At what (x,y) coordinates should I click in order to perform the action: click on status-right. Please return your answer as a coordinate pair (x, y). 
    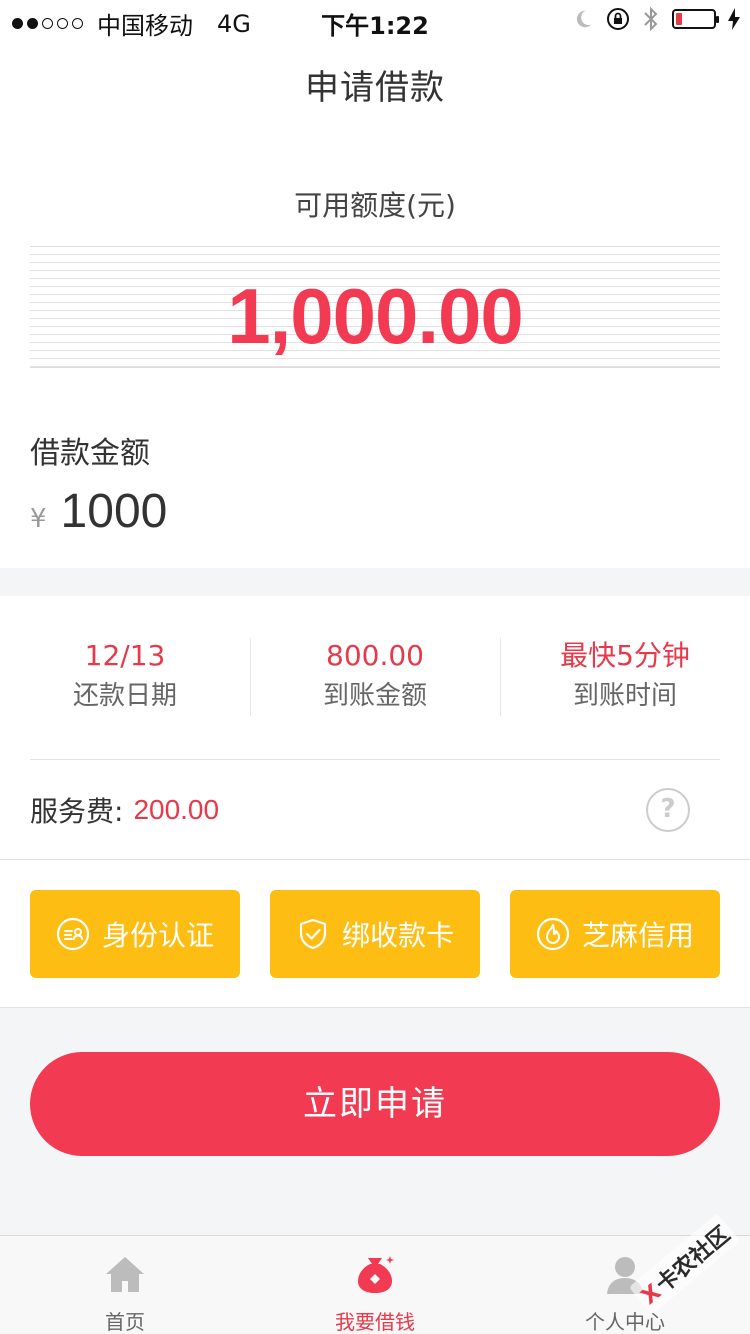
    Looking at the image, I should click on (656, 19).